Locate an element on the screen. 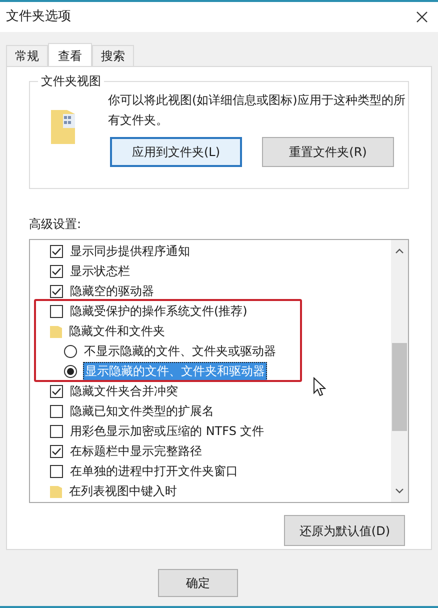  option-label: 隐藏已知文件类型的扩展名 is located at coordinates (142, 411).